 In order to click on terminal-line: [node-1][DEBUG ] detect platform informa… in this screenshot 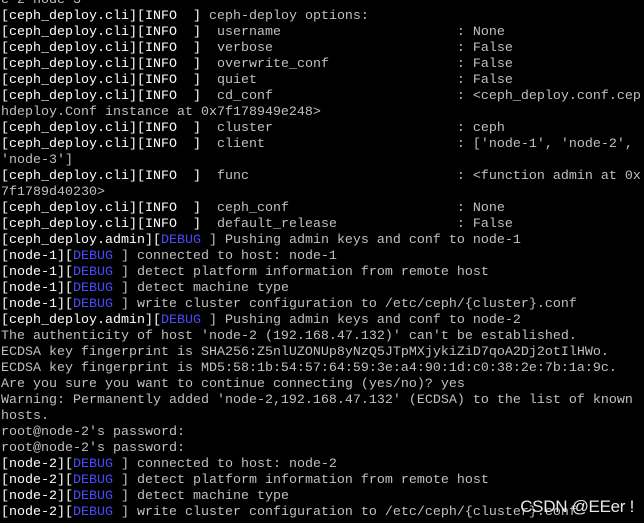, I will do `click(321, 273)`.